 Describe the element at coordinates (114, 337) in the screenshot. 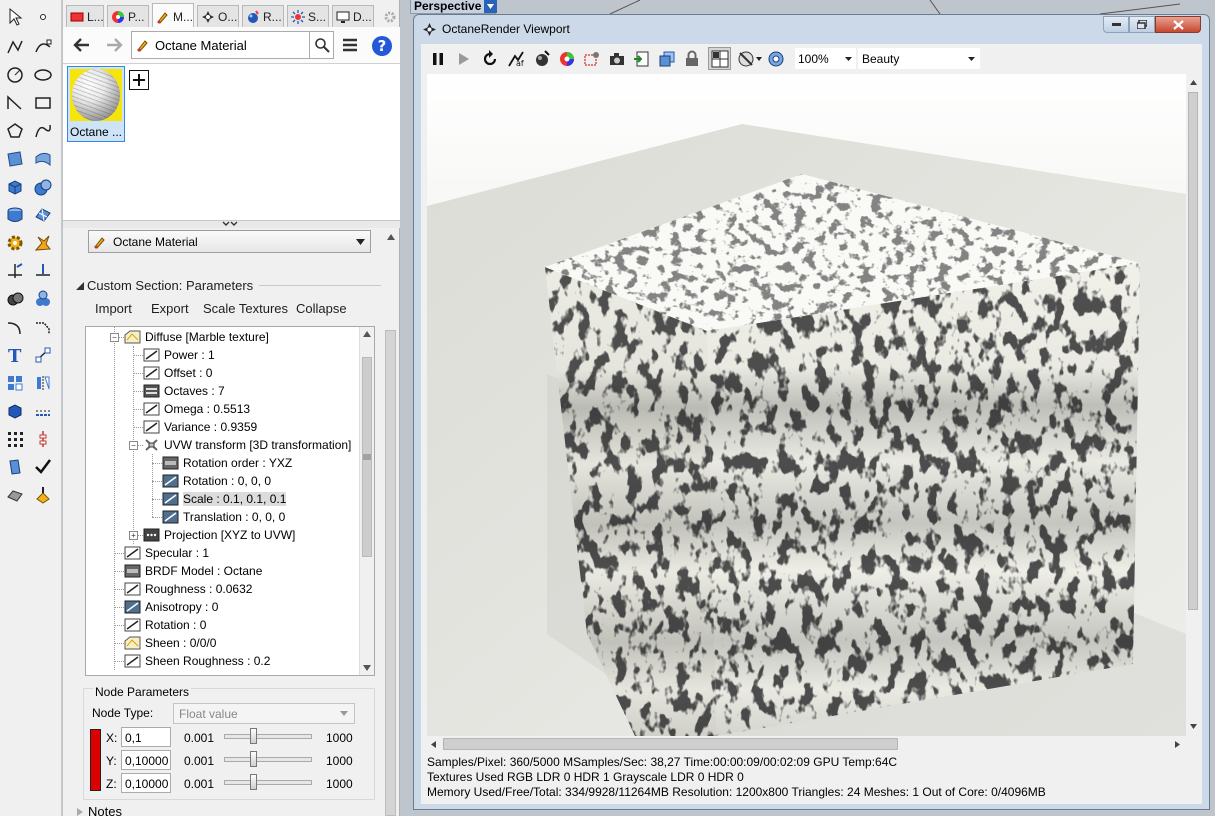

I see `collapse-toggle: −` at that location.